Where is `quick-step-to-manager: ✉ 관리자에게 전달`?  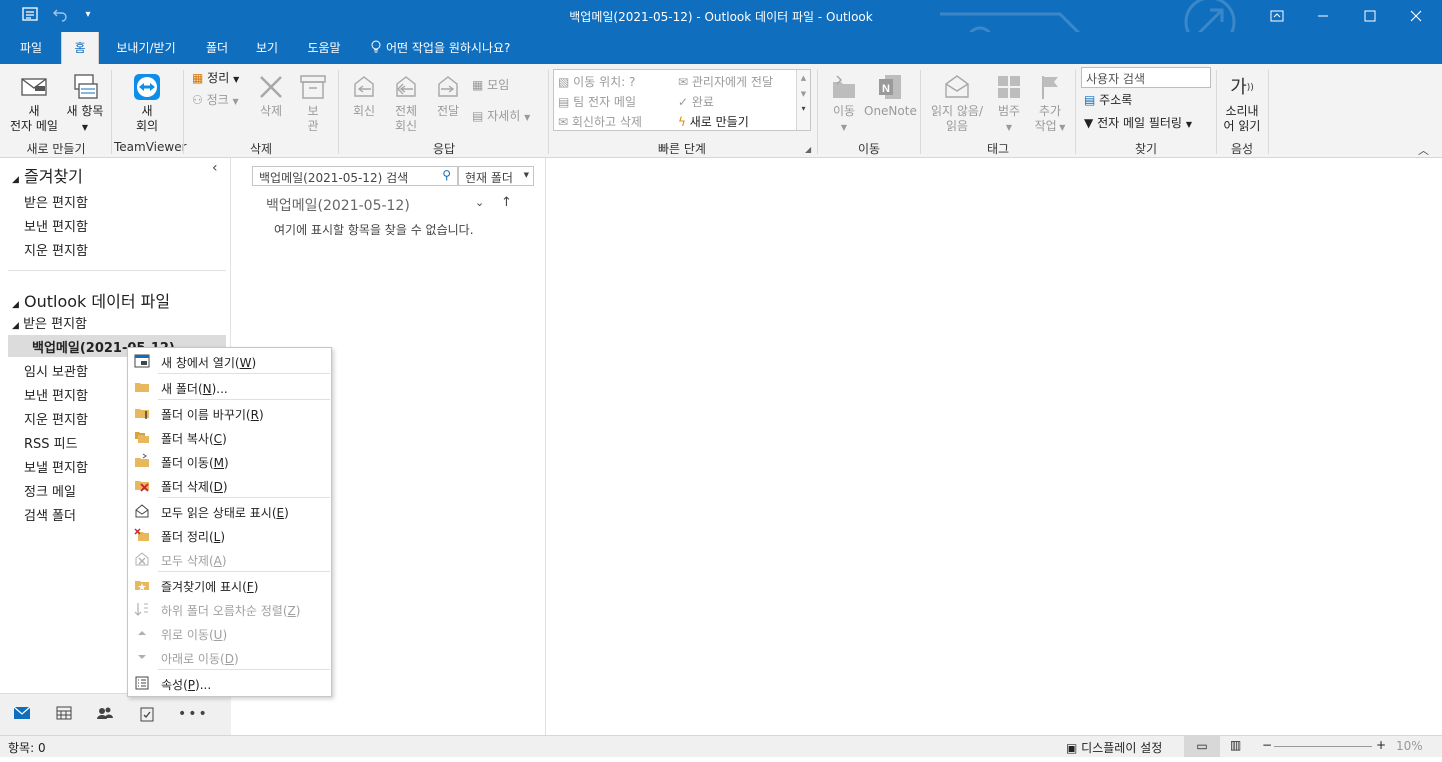 quick-step-to-manager: ✉ 관리자에게 전달 is located at coordinates (725, 81).